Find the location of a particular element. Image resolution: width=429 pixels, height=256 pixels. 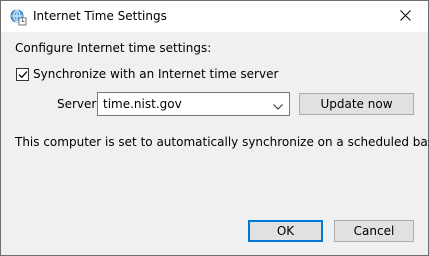

sync-checkbox is located at coordinates (22, 74).